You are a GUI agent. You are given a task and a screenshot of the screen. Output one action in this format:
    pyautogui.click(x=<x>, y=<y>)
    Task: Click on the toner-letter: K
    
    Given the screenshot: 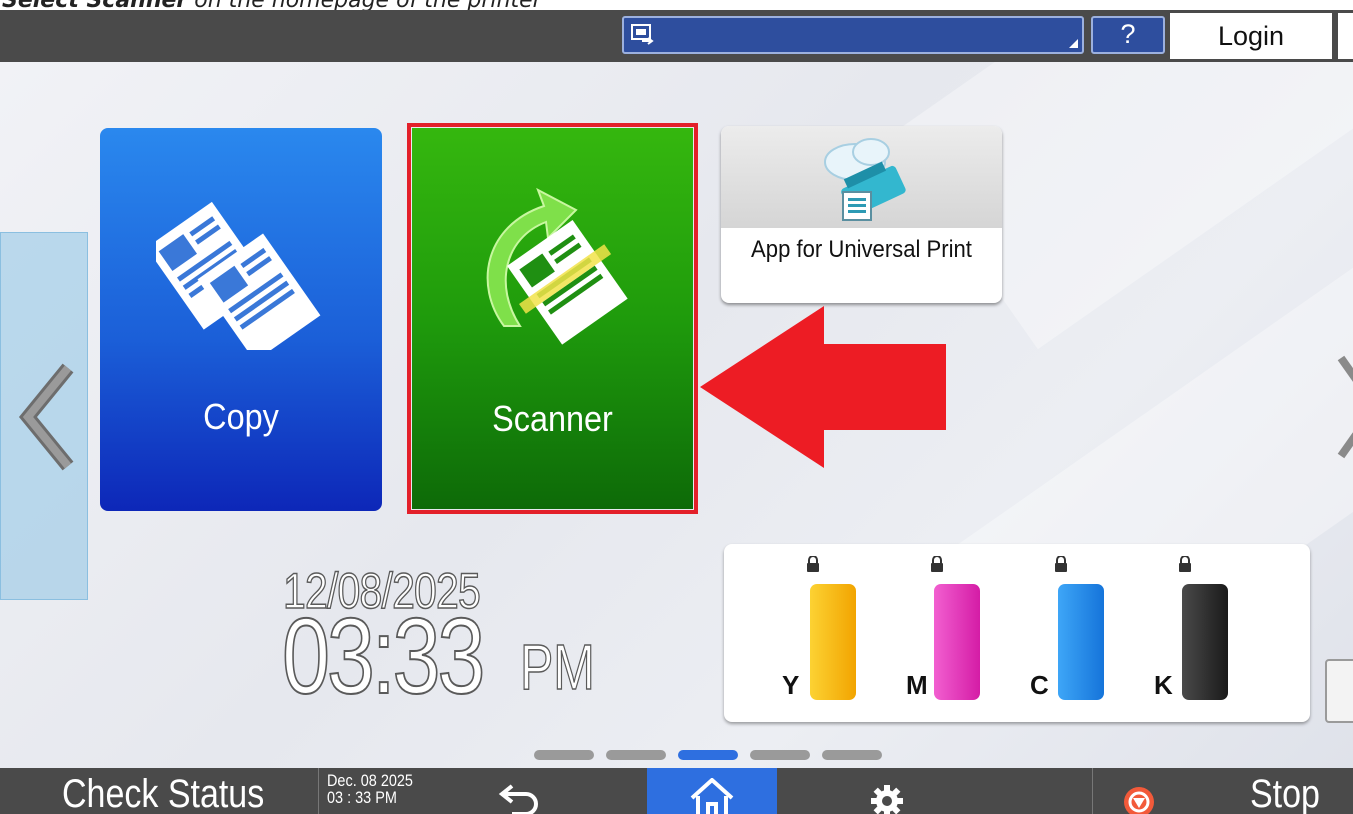 What is the action you would take?
    pyautogui.click(x=1163, y=685)
    